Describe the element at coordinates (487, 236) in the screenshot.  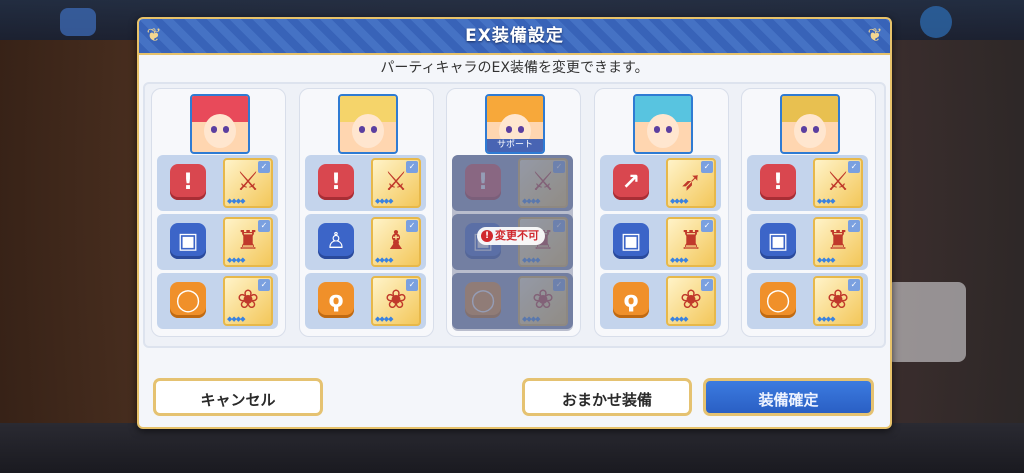
I see `warning-icon: !` at that location.